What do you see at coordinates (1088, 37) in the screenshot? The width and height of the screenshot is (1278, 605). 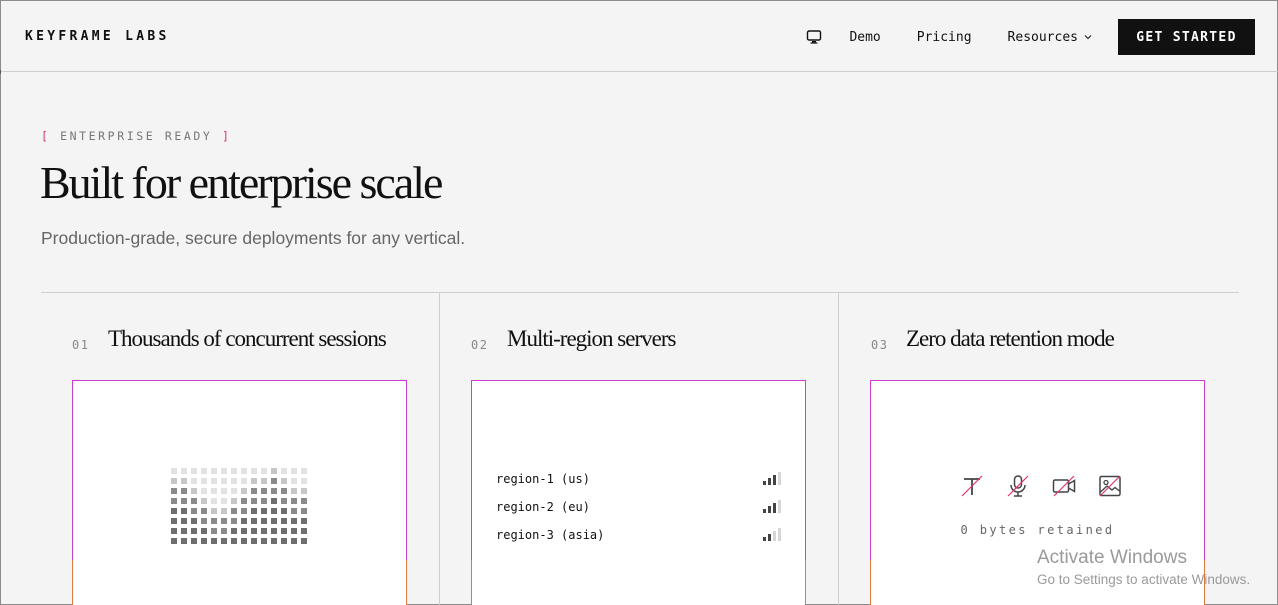 I see `chevron-down-icon` at bounding box center [1088, 37].